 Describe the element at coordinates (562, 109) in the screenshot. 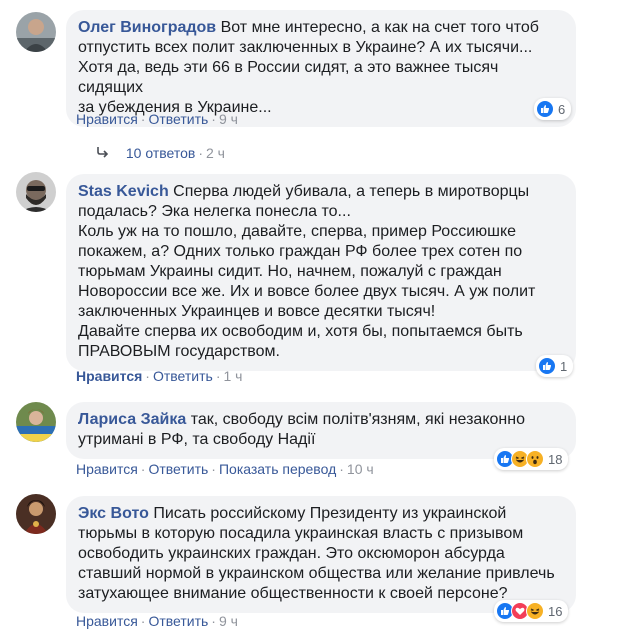

I see `reactions-count: 6` at that location.